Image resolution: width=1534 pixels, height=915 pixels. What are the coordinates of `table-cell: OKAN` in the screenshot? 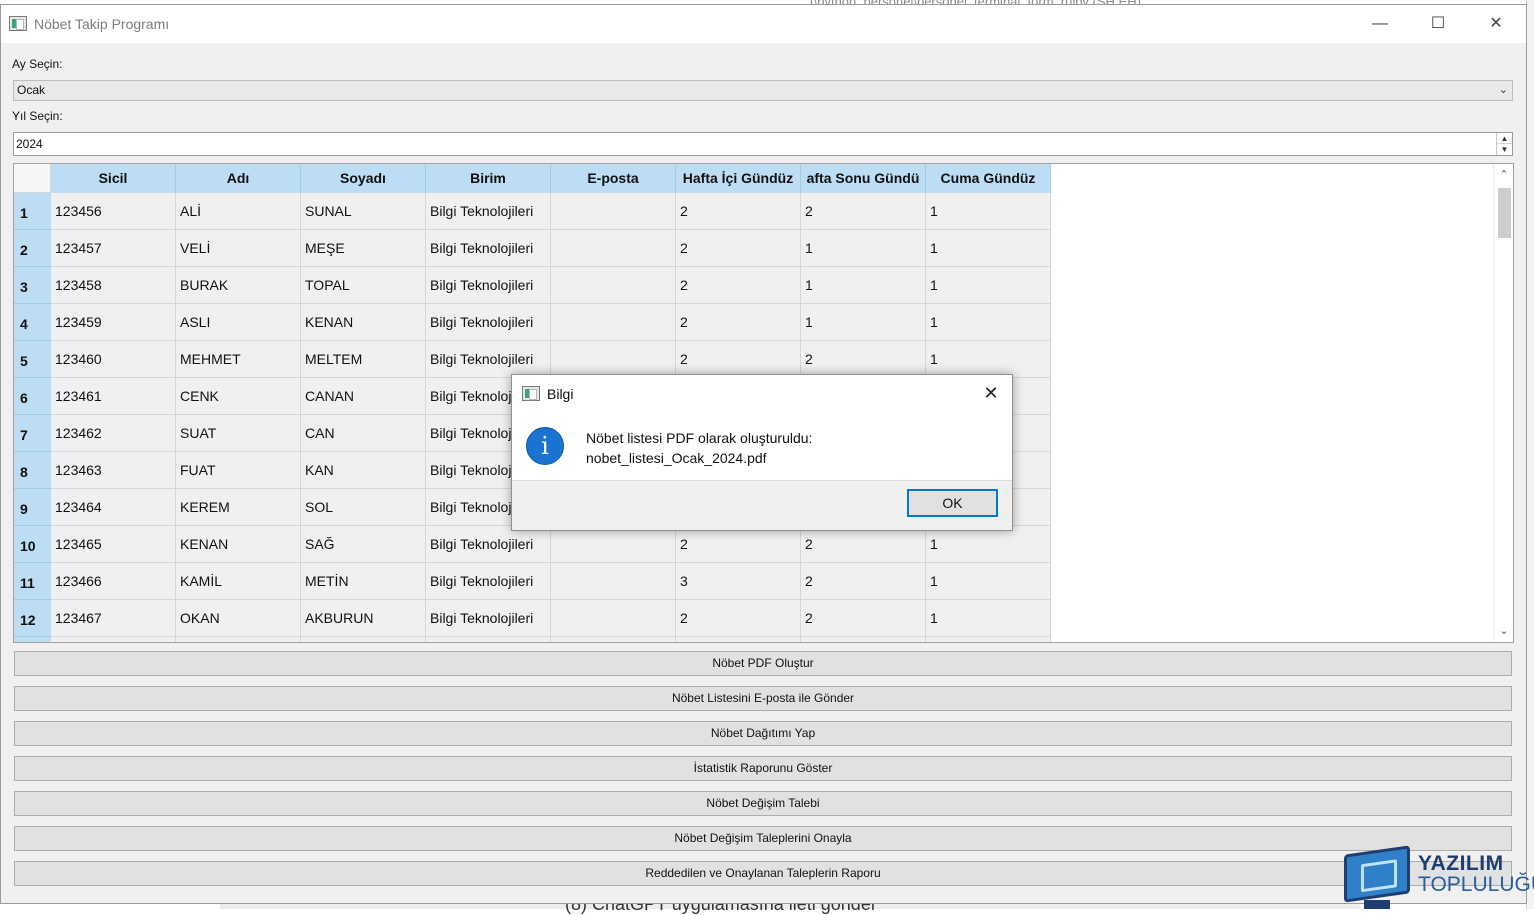 It's located at (238, 618).